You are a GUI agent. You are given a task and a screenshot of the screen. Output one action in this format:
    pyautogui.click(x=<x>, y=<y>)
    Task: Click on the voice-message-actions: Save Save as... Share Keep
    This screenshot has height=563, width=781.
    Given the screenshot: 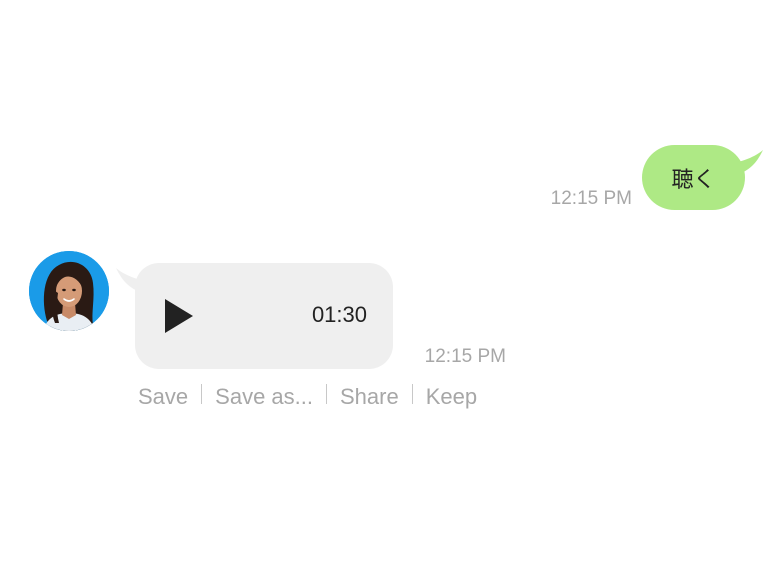 What is the action you would take?
    pyautogui.click(x=307, y=397)
    